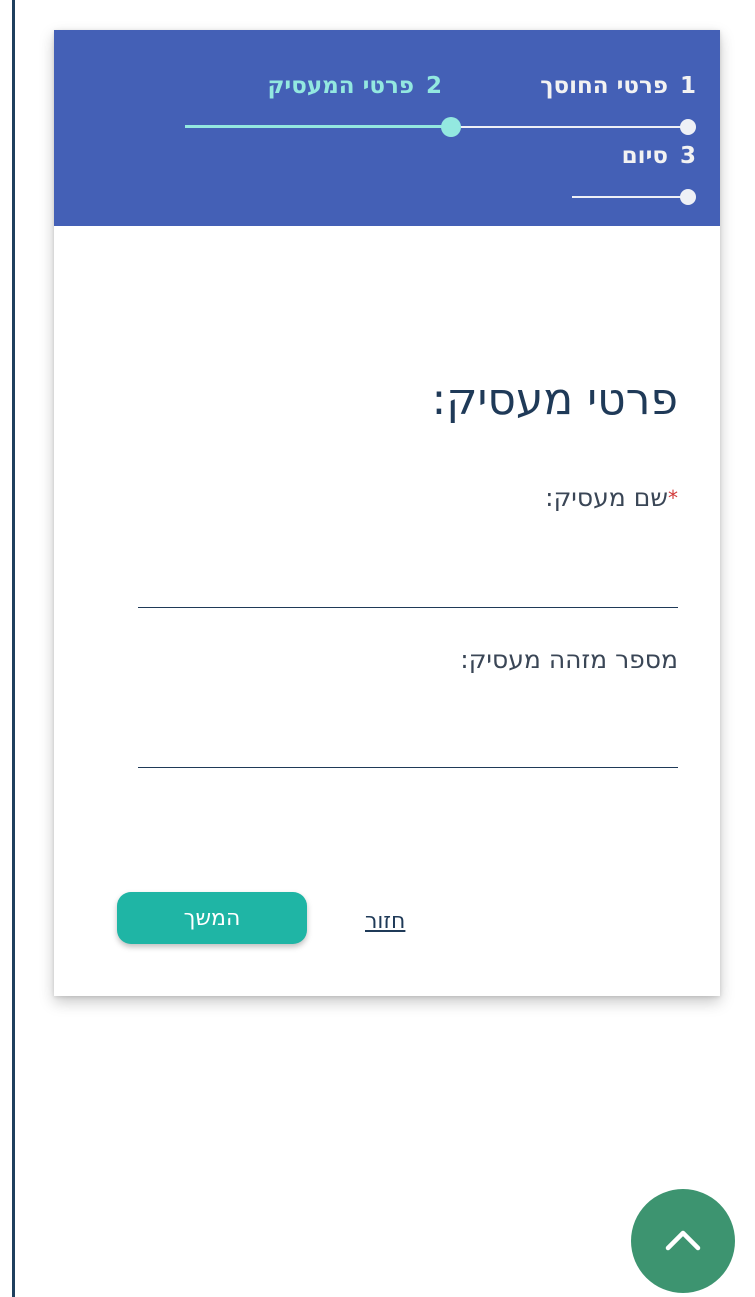 This screenshot has height=1297, width=755. I want to click on step-2-dot, so click(451, 127).